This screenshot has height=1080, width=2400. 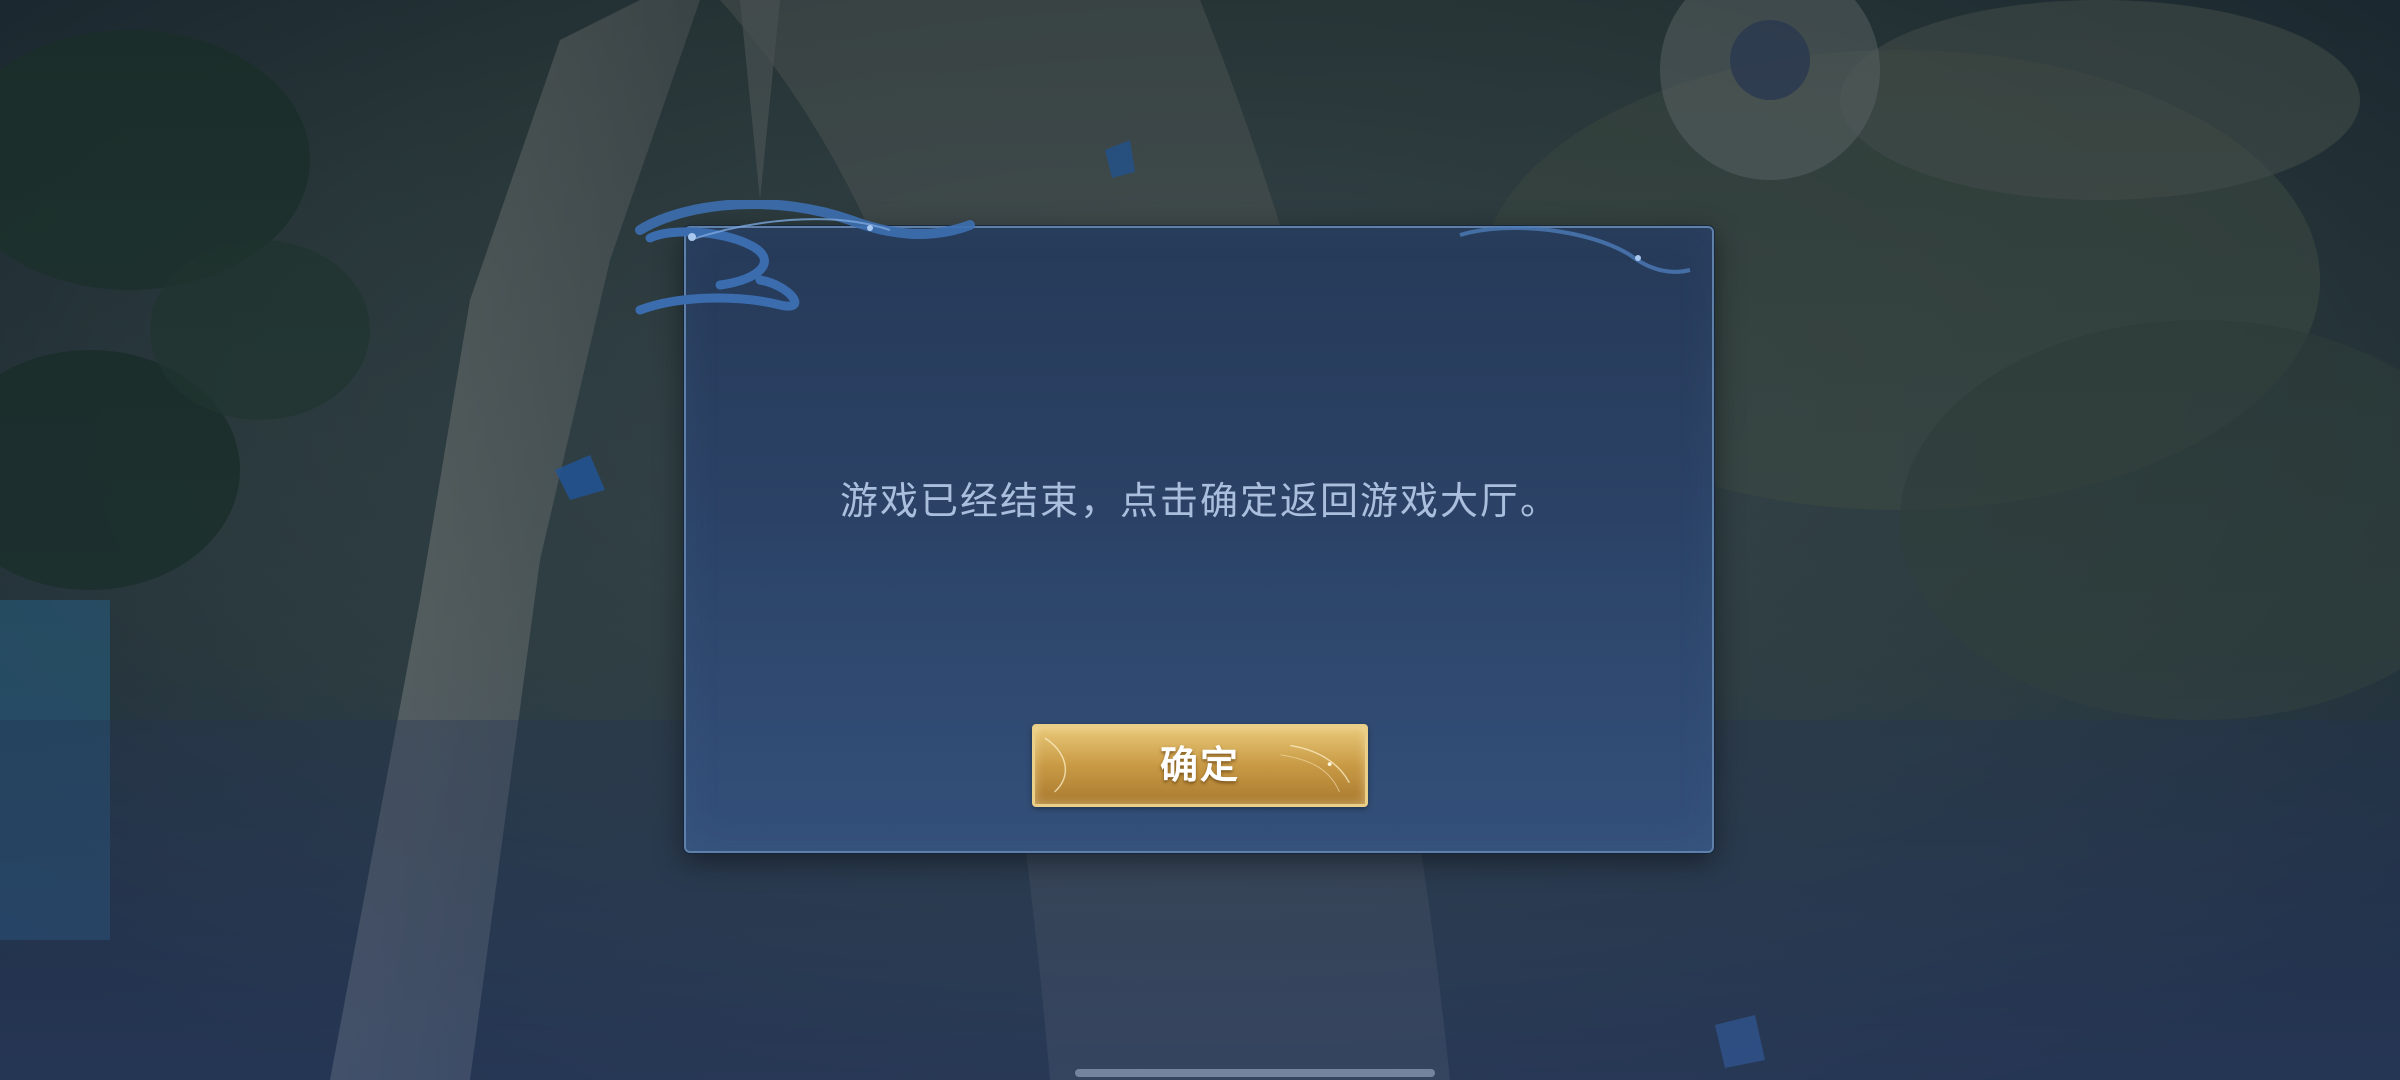 I want to click on confirm-button: 确定, so click(x=1200, y=765).